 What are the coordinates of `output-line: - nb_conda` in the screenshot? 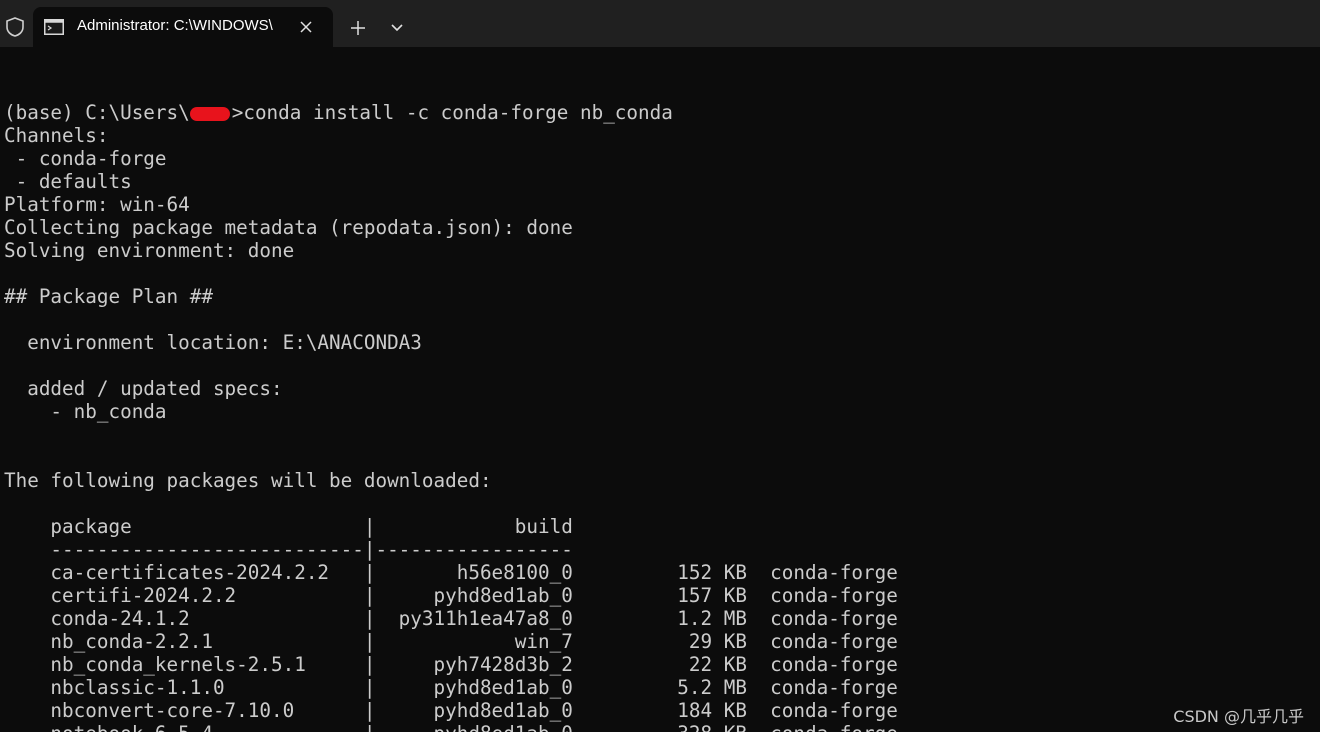 It's located at (85, 411).